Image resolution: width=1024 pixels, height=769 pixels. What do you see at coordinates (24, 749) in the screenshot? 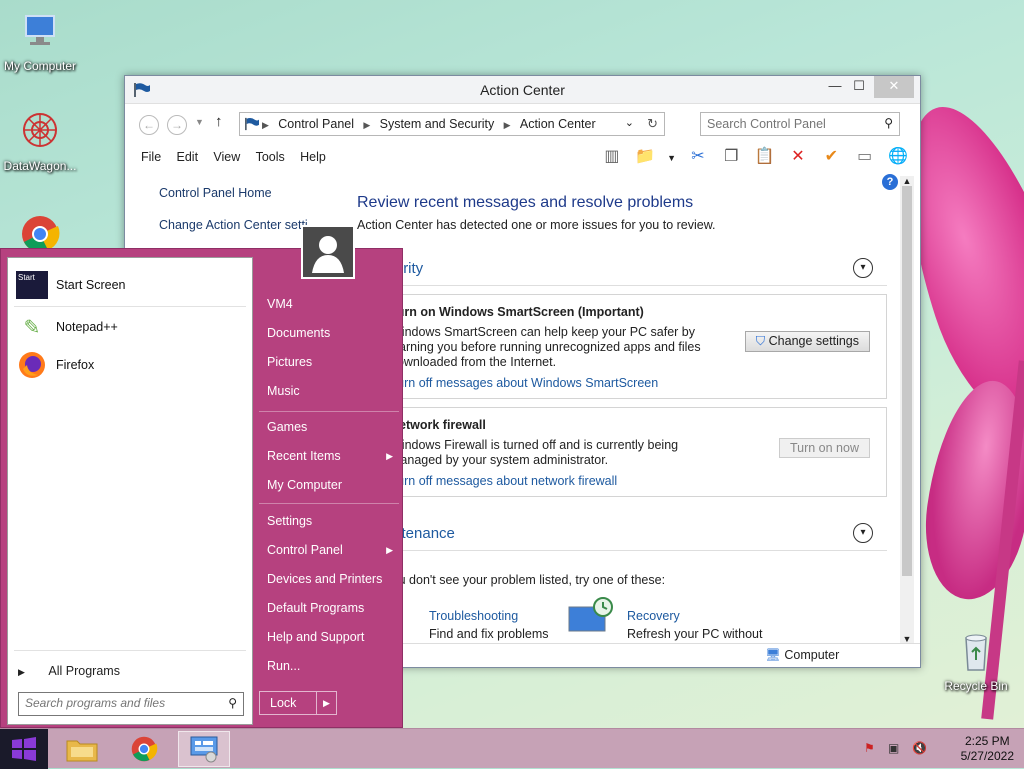
I see `start-button` at bounding box center [24, 749].